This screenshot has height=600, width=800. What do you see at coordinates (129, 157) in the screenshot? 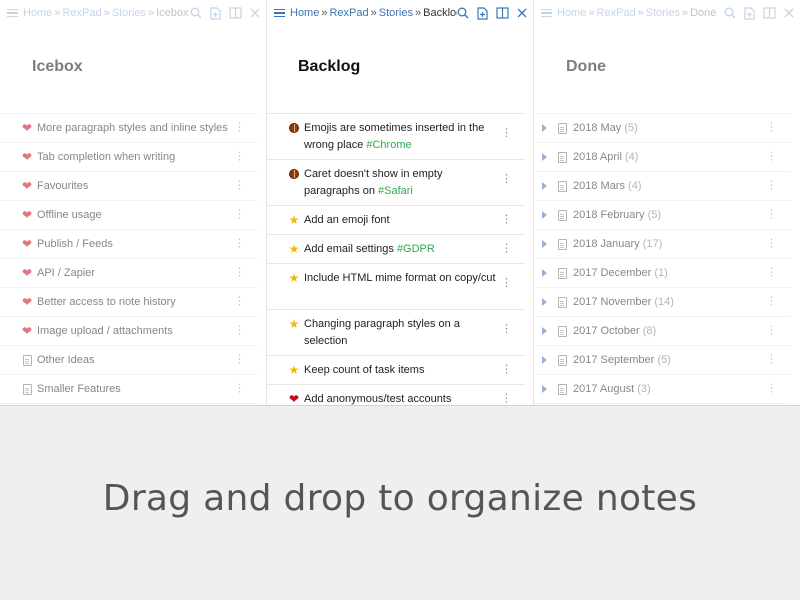
I see `list-item: ❤ Tab completion when writing ⋮` at bounding box center [129, 157].